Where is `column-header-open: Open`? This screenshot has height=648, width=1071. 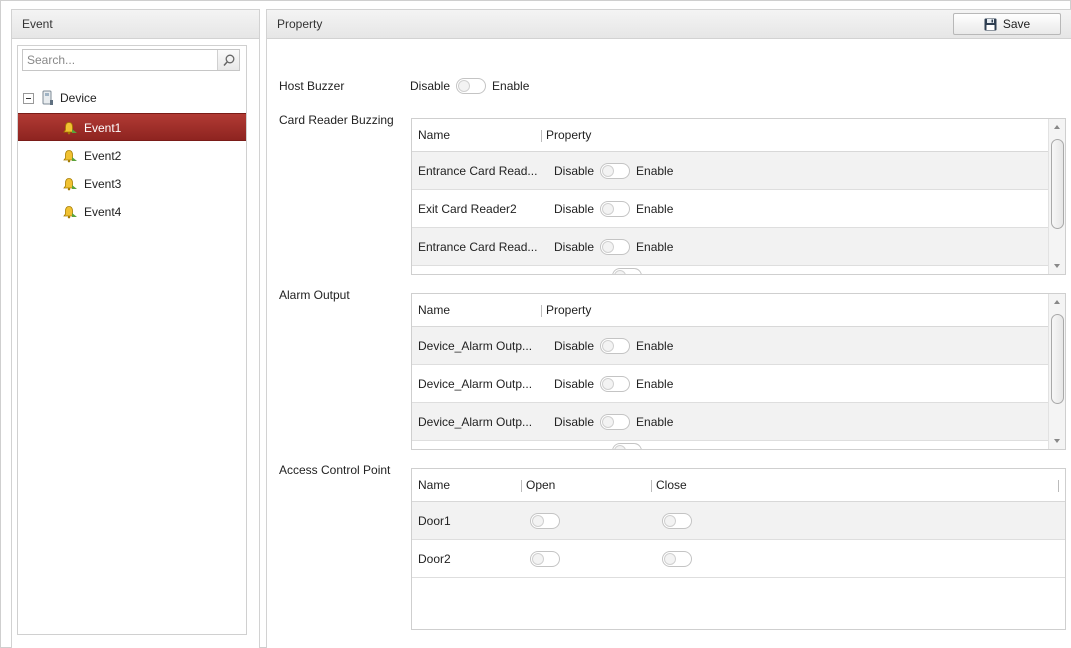 column-header-open: Open is located at coordinates (538, 485).